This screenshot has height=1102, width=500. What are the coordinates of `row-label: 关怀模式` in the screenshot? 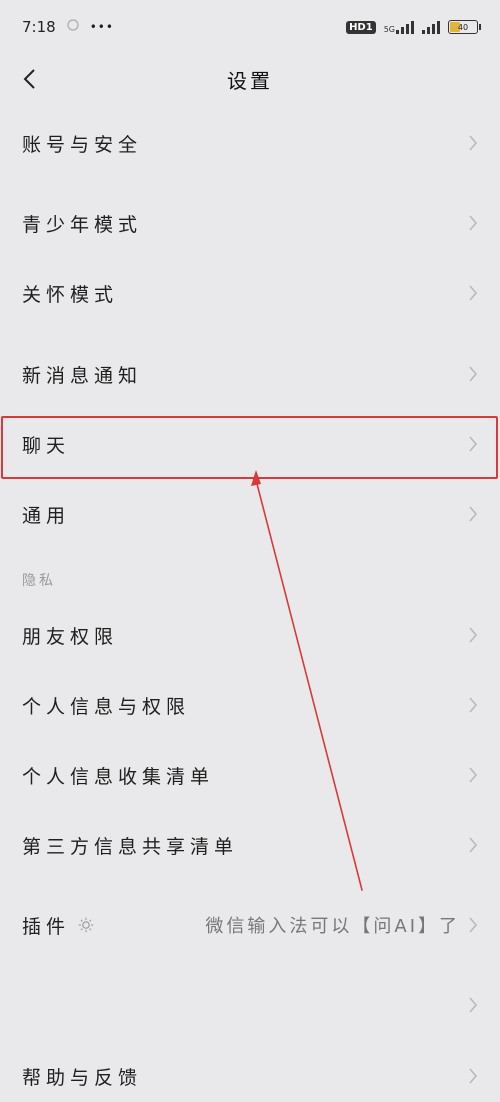 It's located at (70, 294).